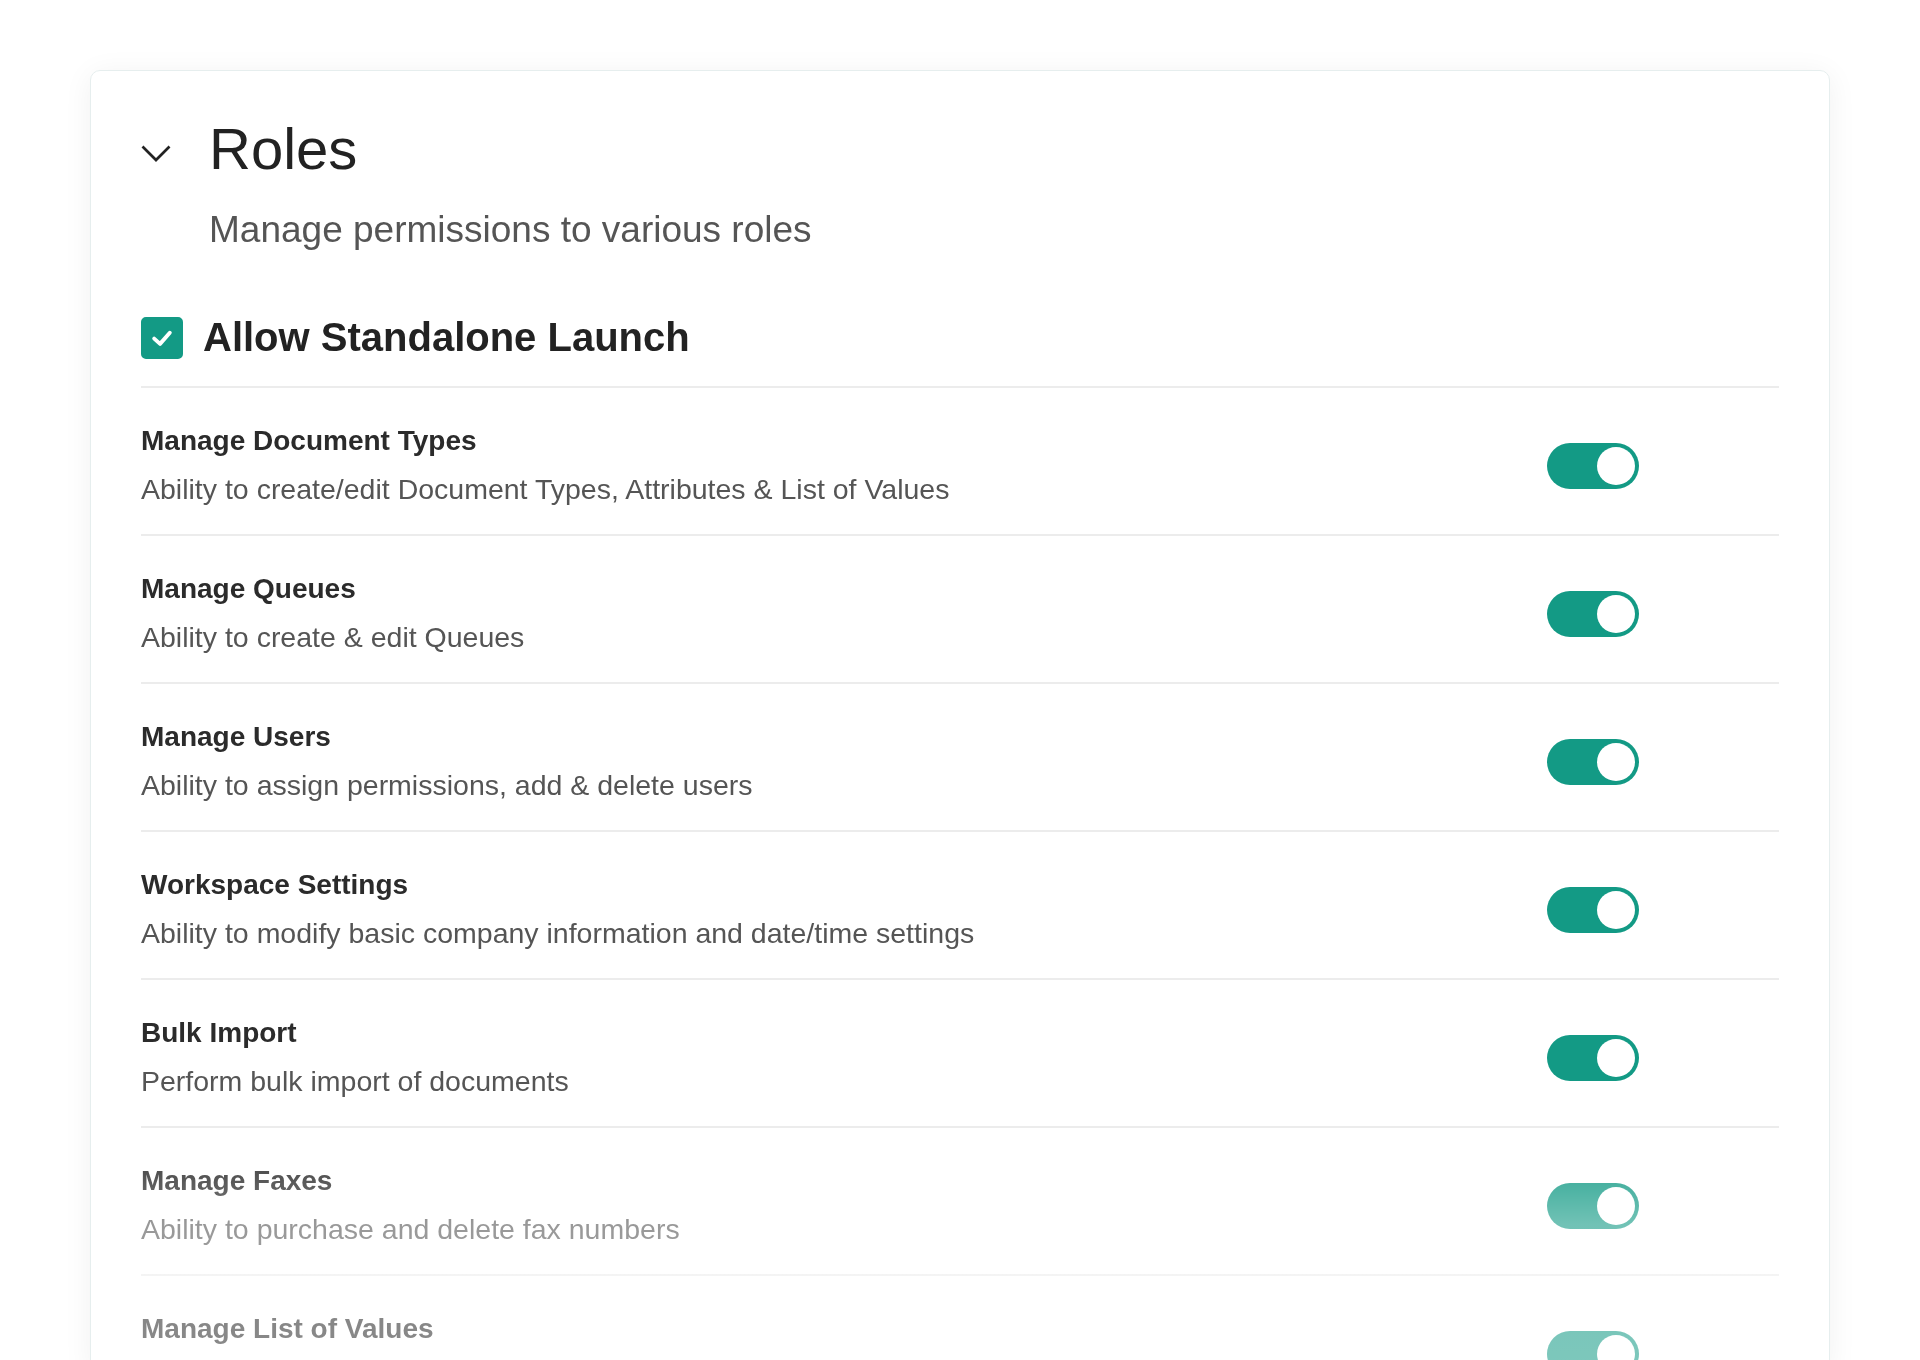 This screenshot has height=1360, width=1920. Describe the element at coordinates (162, 337) in the screenshot. I see `checkbox` at that location.